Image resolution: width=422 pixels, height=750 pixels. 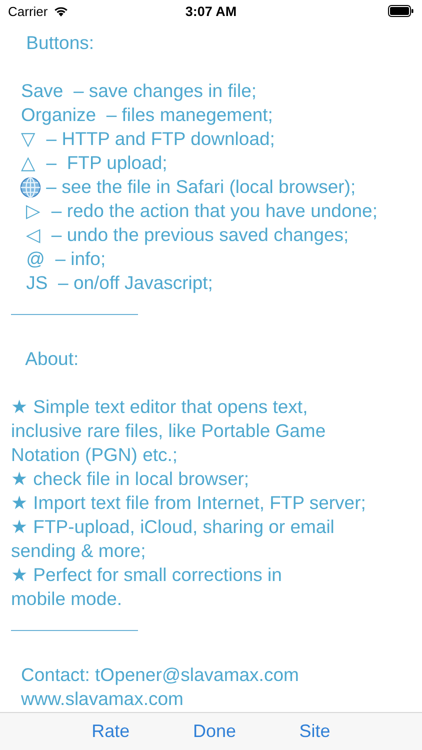 What do you see at coordinates (60, 43) in the screenshot?
I see `text-line: Buttons:` at bounding box center [60, 43].